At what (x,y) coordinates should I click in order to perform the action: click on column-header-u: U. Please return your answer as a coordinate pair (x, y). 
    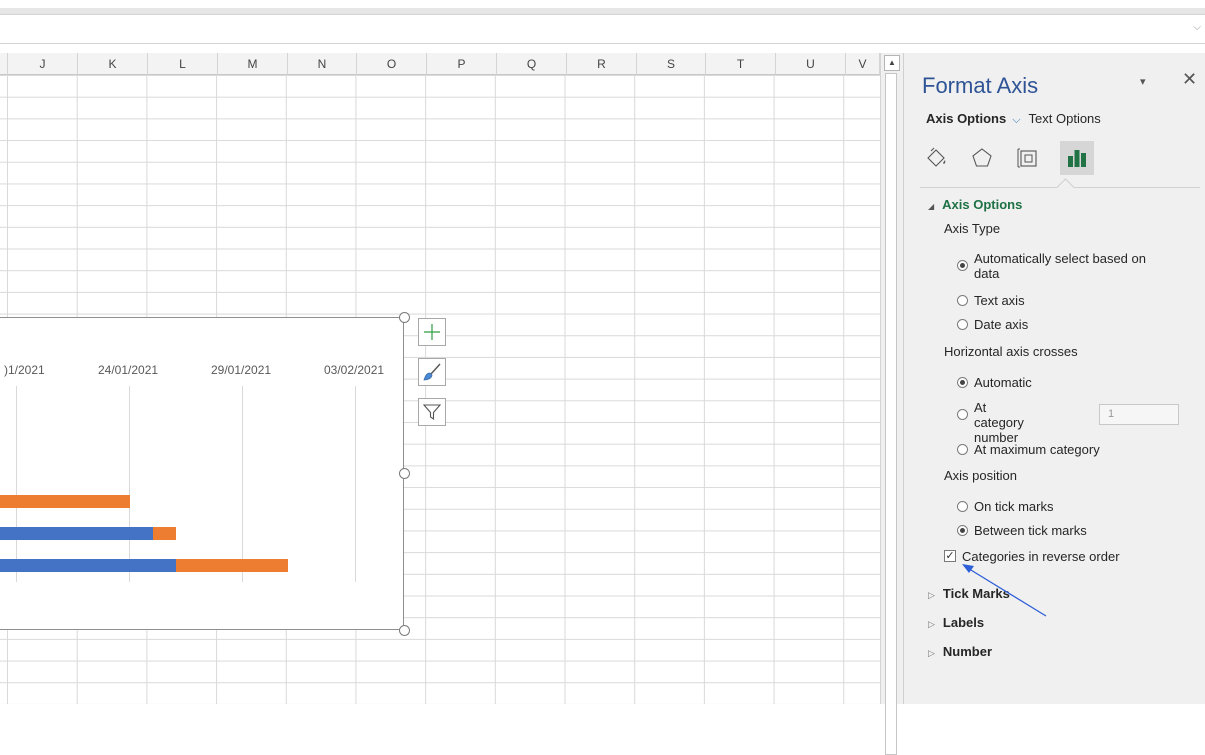
    Looking at the image, I should click on (811, 64).